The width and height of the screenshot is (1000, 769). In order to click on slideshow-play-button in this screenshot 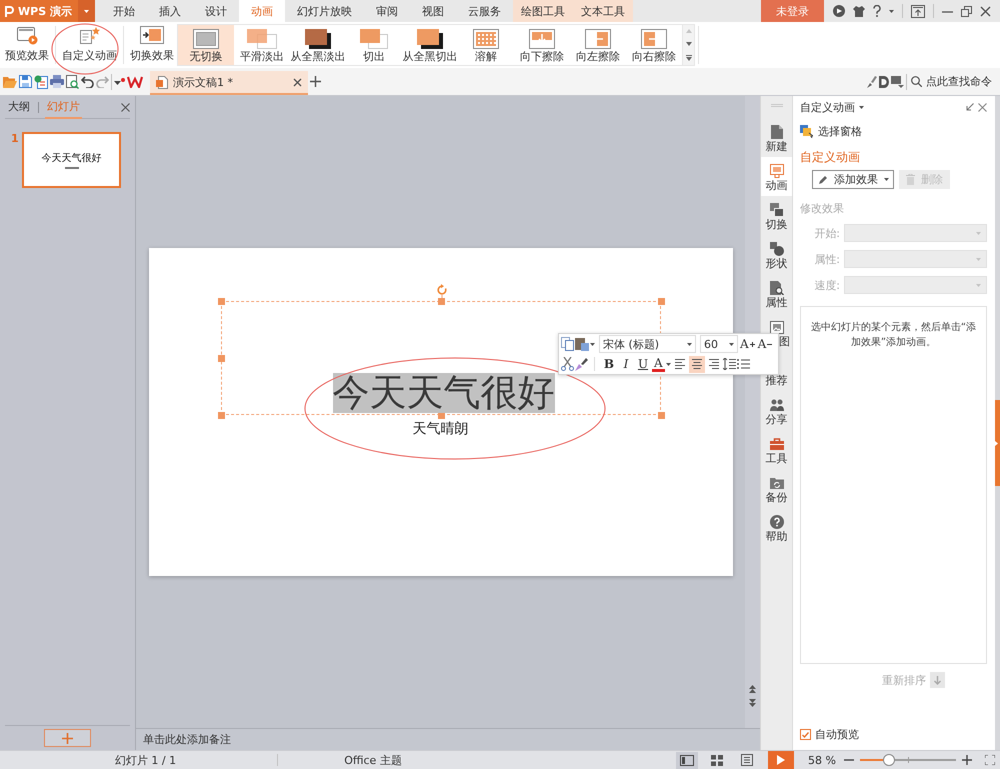, I will do `click(781, 760)`.